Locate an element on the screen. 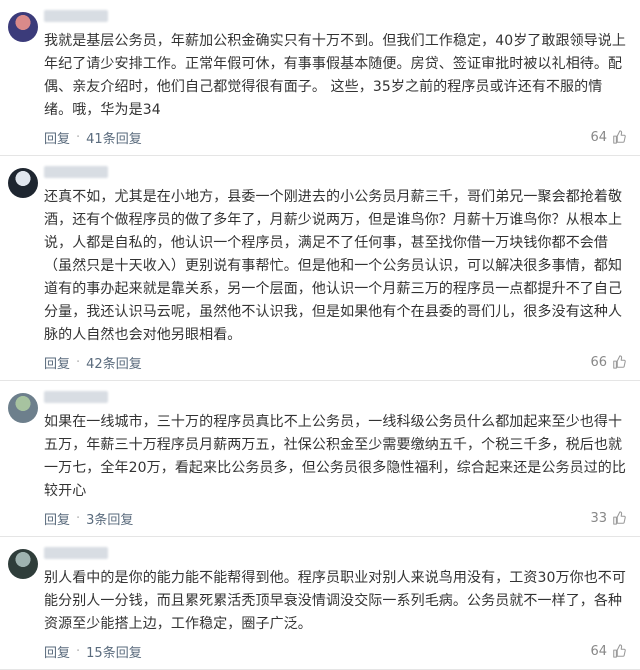 This screenshot has height=670, width=640. replies-count-link: 41条回复 is located at coordinates (114, 137).